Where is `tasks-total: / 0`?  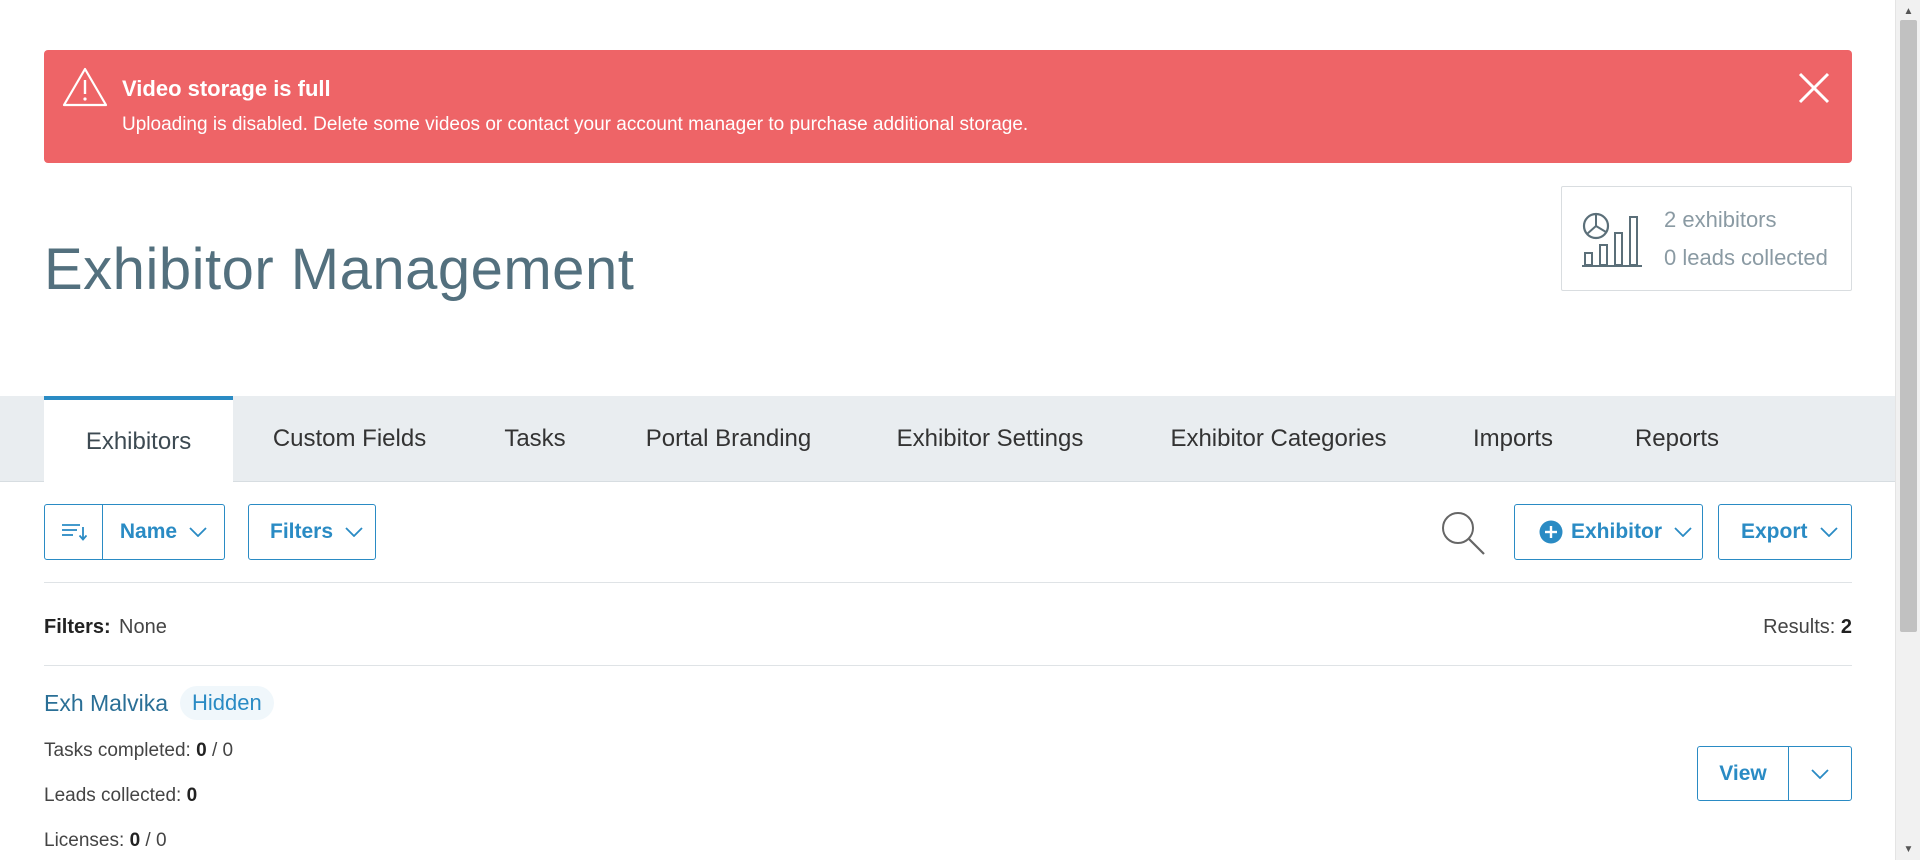 tasks-total: / 0 is located at coordinates (222, 750).